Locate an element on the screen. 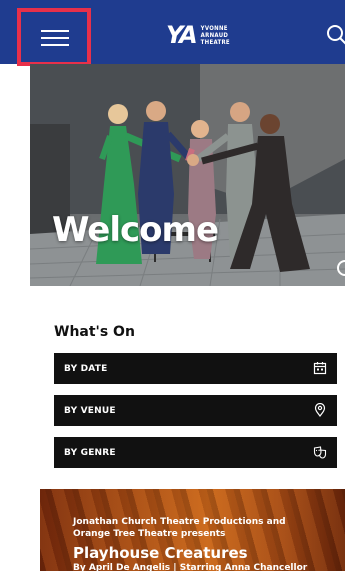 This screenshot has height=571, width=345. filter-by-date-label: BY DATE is located at coordinates (86, 368).